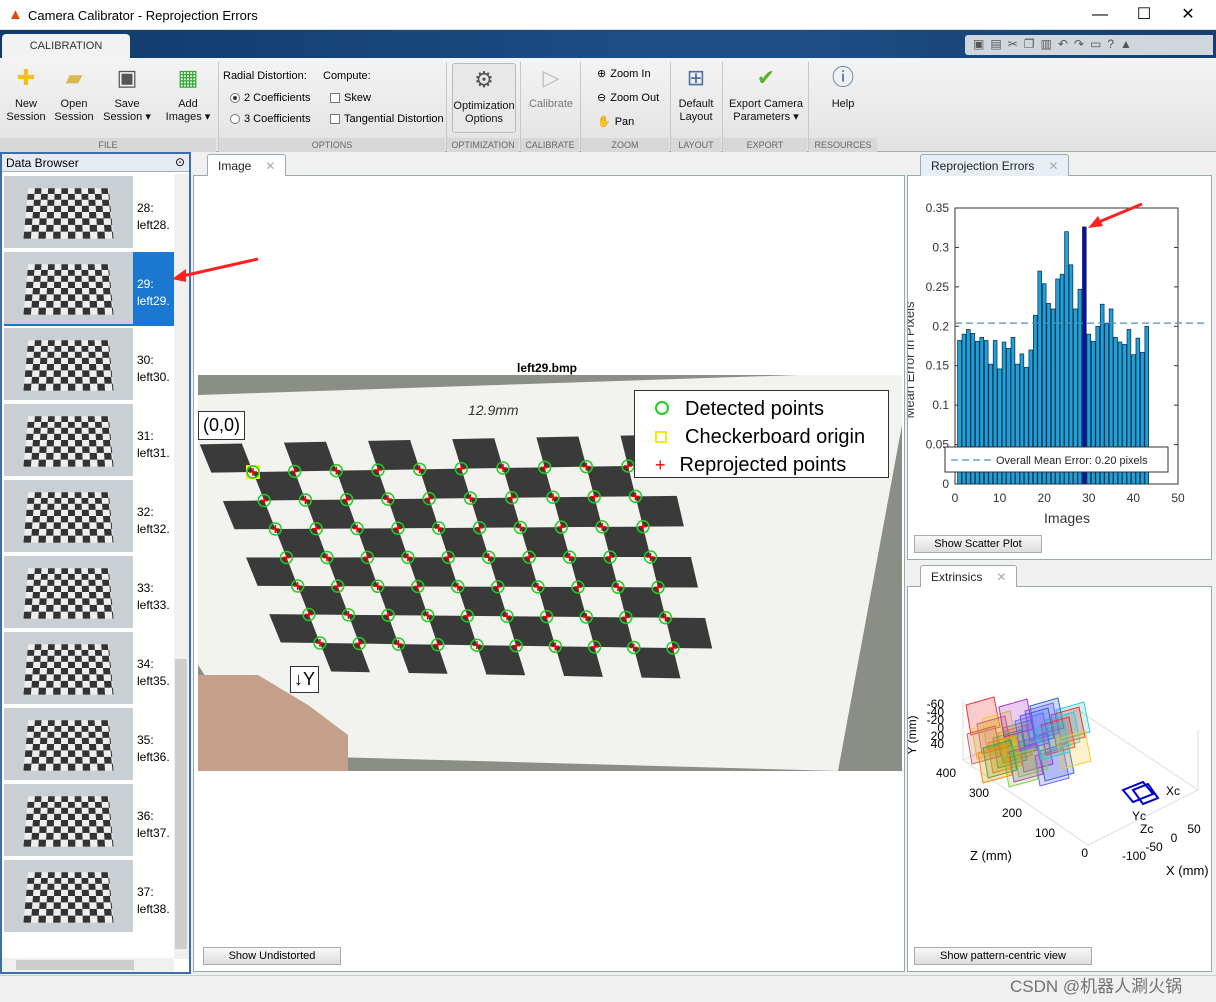  I want to click on open-session-button: ▰ Open Session, so click(74, 94).